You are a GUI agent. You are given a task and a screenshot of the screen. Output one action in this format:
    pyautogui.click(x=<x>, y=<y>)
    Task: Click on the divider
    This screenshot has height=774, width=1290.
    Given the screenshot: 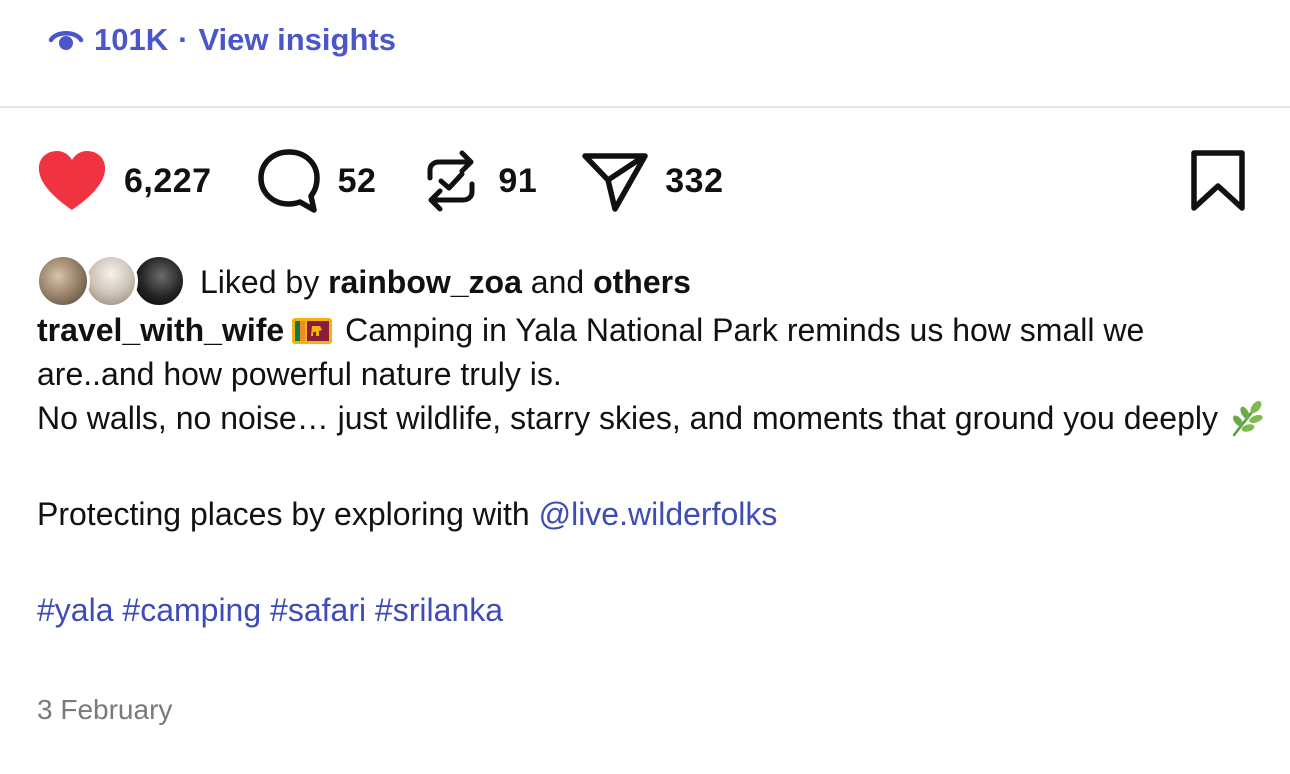 What is the action you would take?
    pyautogui.click(x=645, y=107)
    